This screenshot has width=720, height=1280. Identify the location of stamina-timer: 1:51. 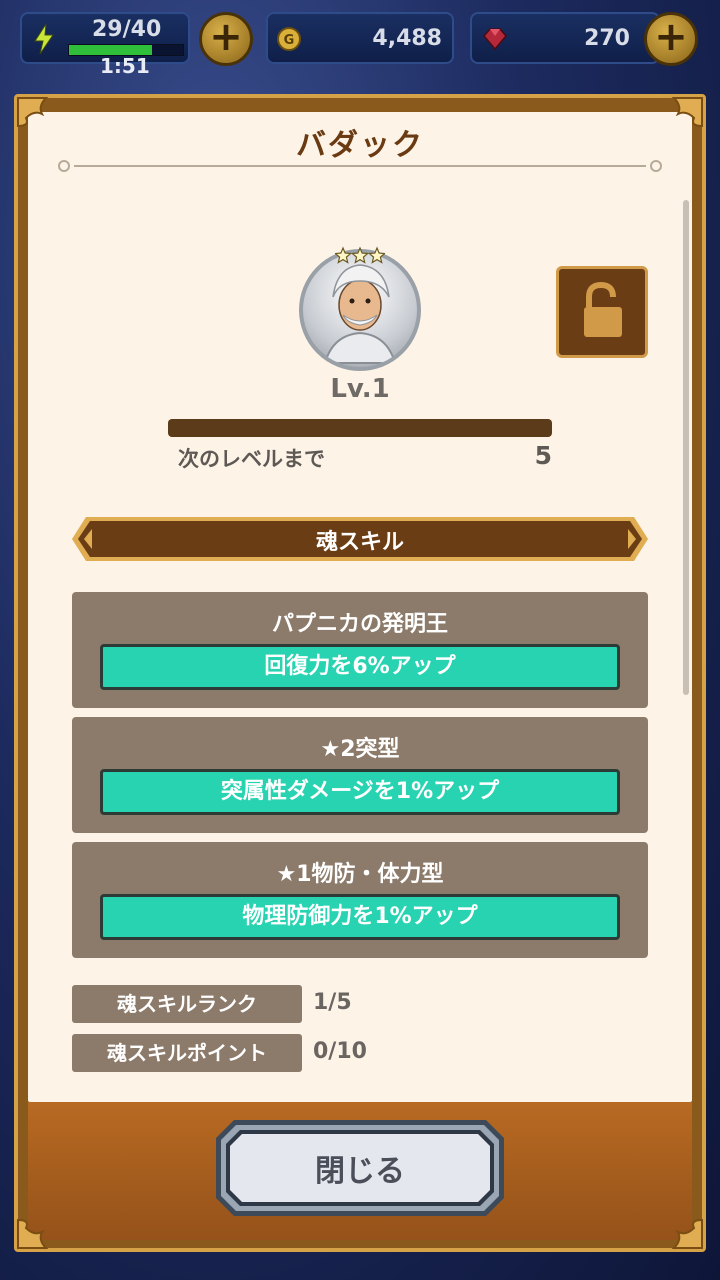
(125, 66).